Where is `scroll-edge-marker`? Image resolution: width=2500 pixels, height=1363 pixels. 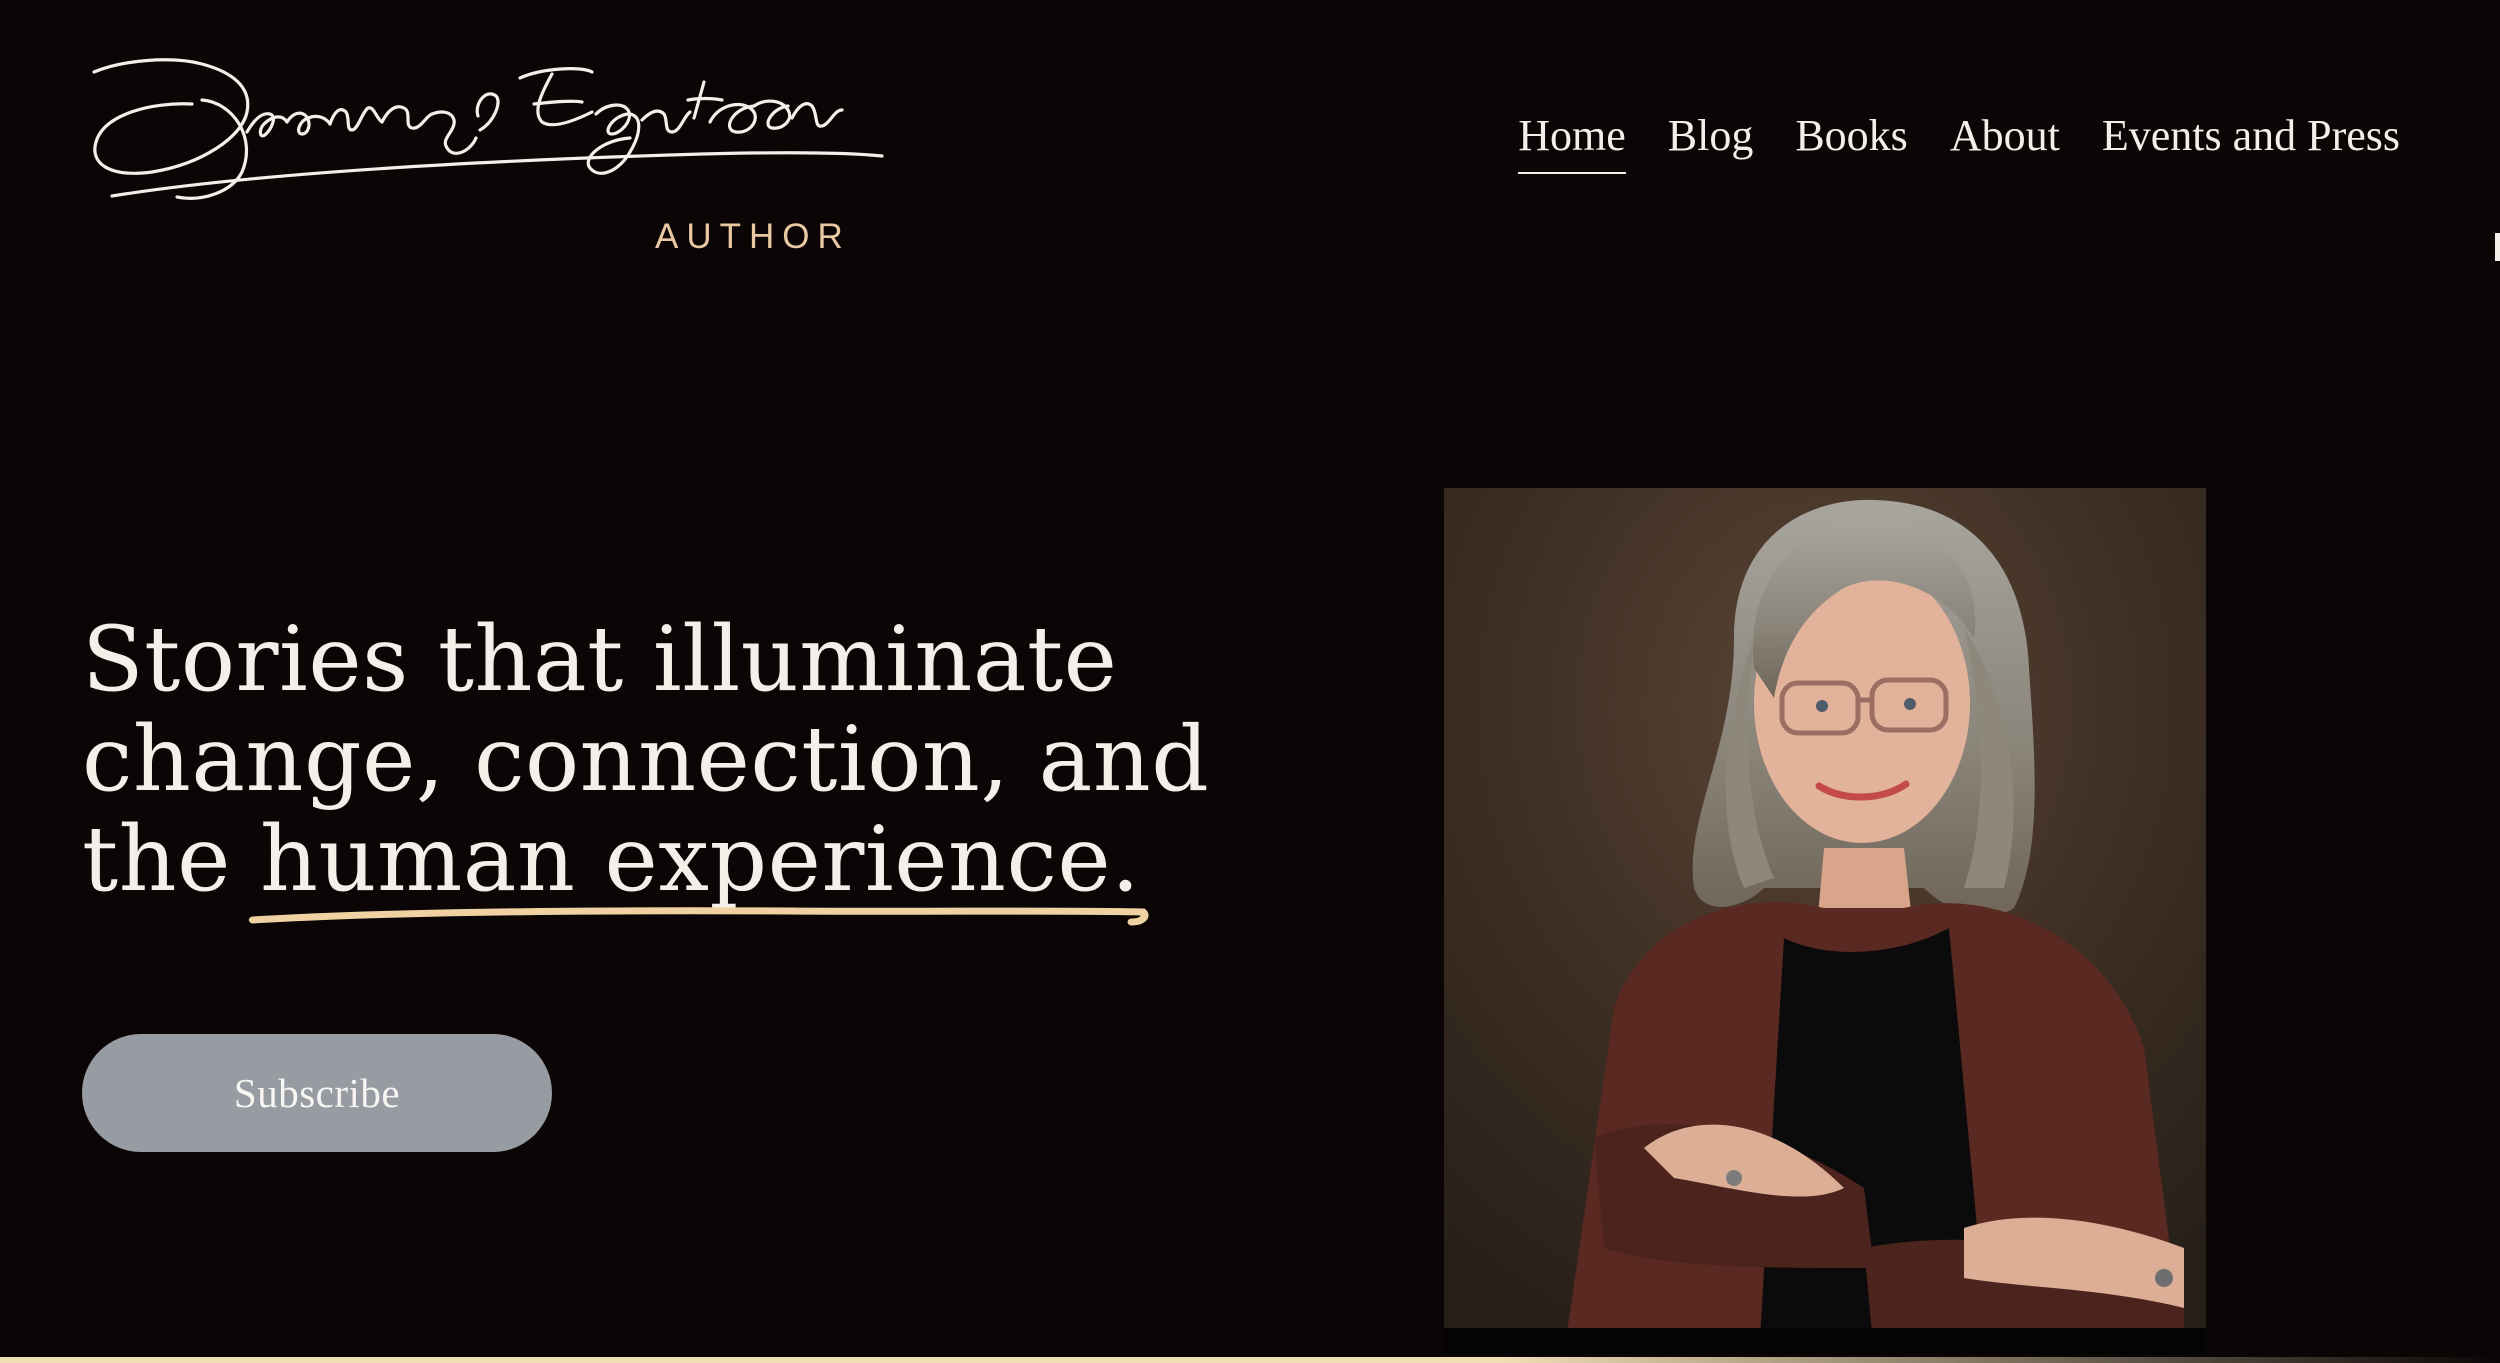
scroll-edge-marker is located at coordinates (2497, 247).